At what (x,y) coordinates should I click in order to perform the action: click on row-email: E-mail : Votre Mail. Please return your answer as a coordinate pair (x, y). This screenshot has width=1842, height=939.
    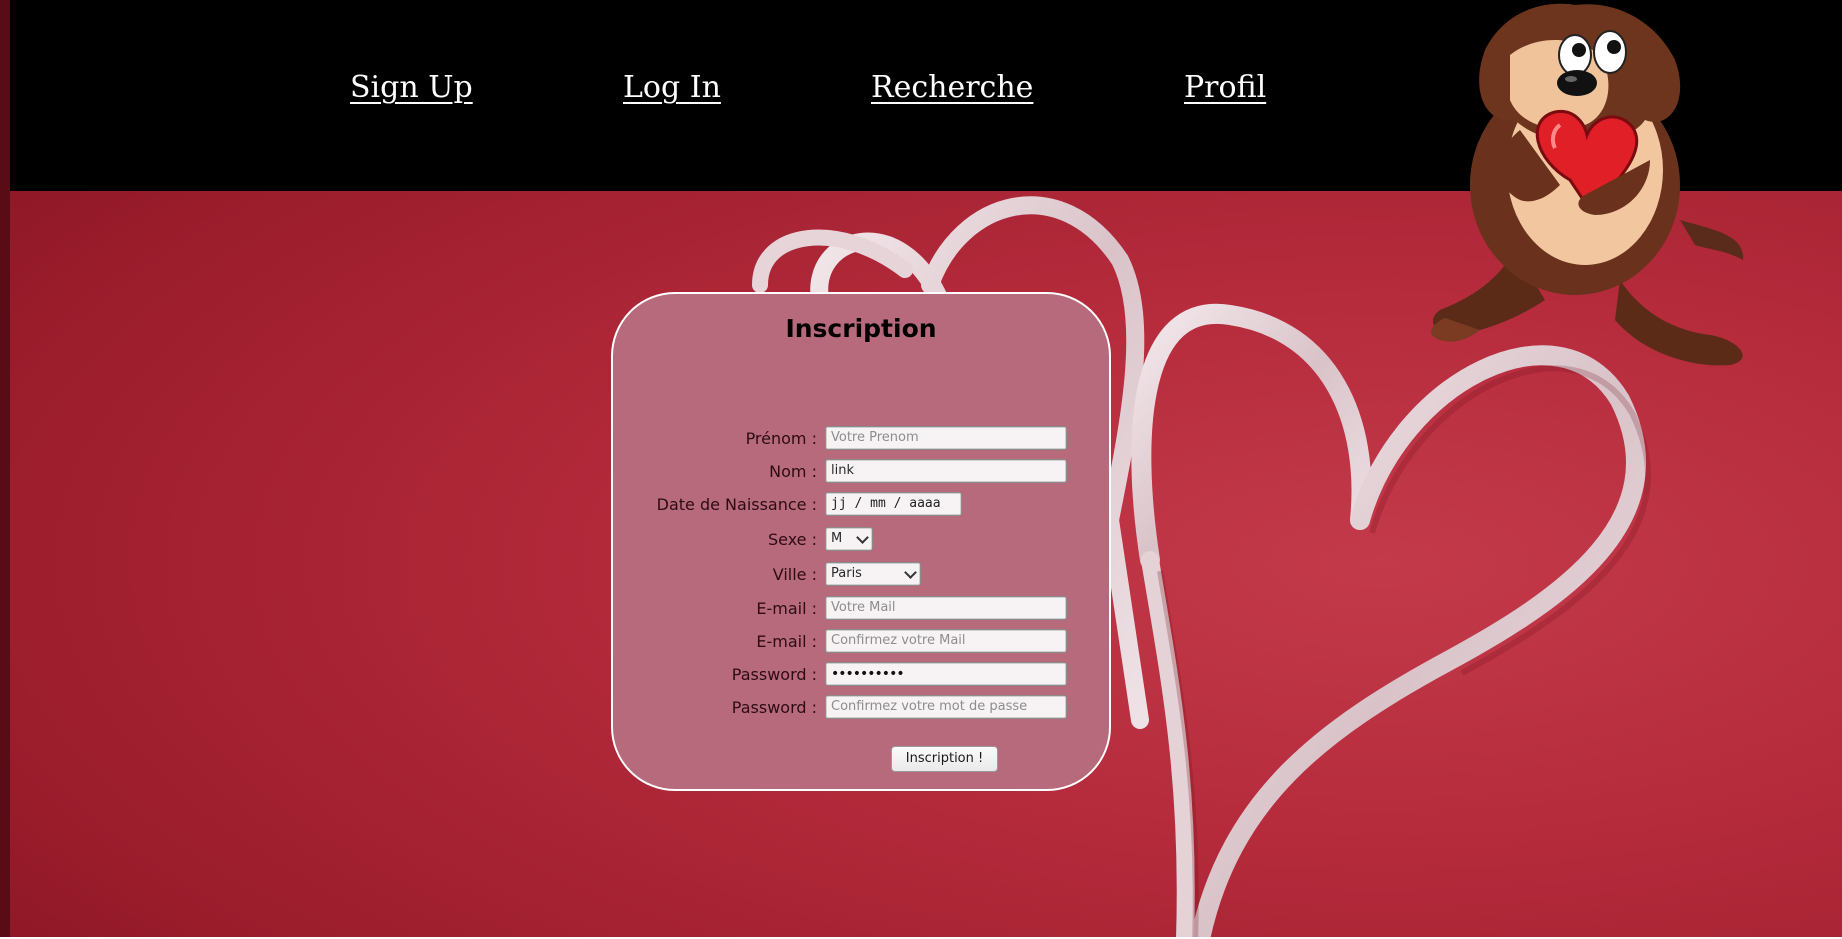
    Looking at the image, I should click on (861, 610).